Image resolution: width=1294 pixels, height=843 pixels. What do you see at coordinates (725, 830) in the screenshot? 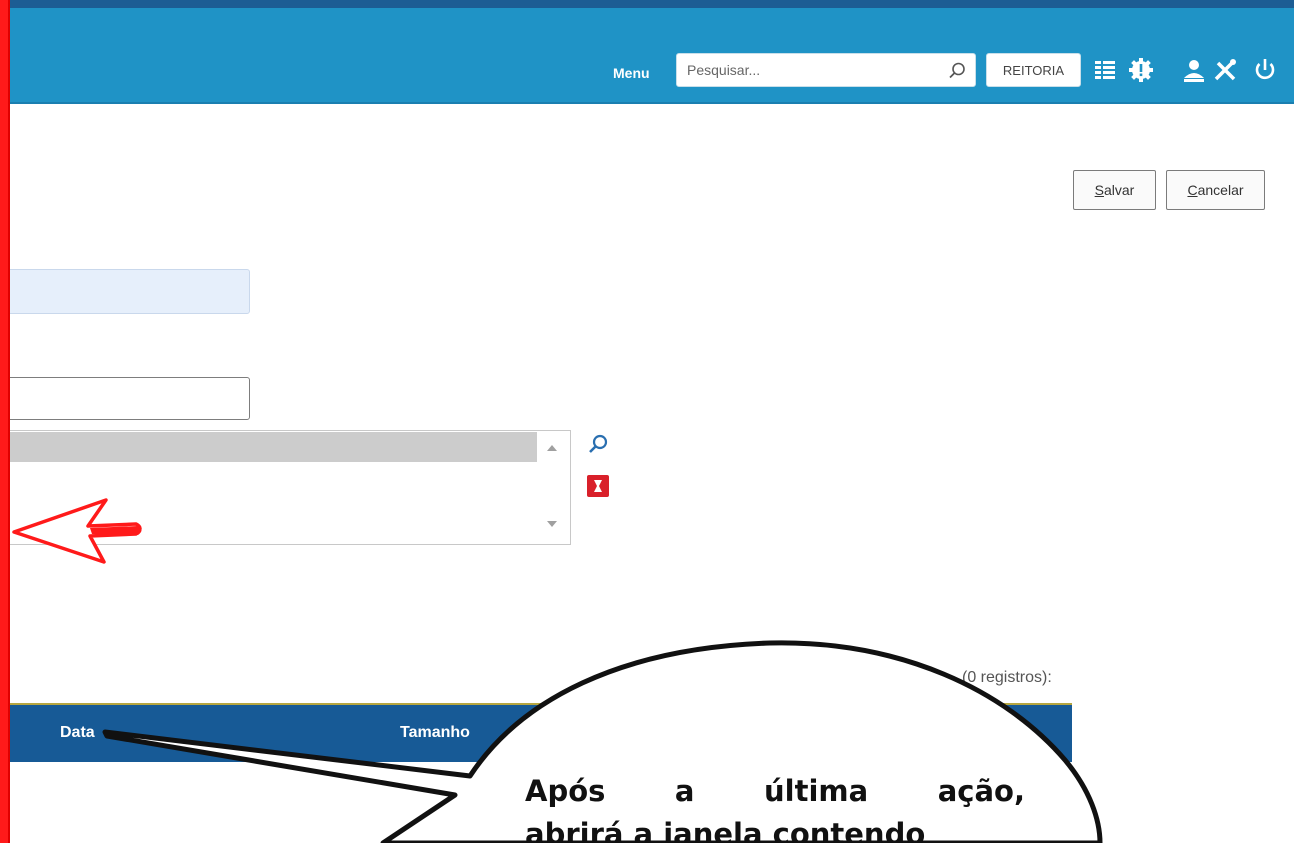
I see `callout-line-2: abrirá a janela contendo` at bounding box center [725, 830].